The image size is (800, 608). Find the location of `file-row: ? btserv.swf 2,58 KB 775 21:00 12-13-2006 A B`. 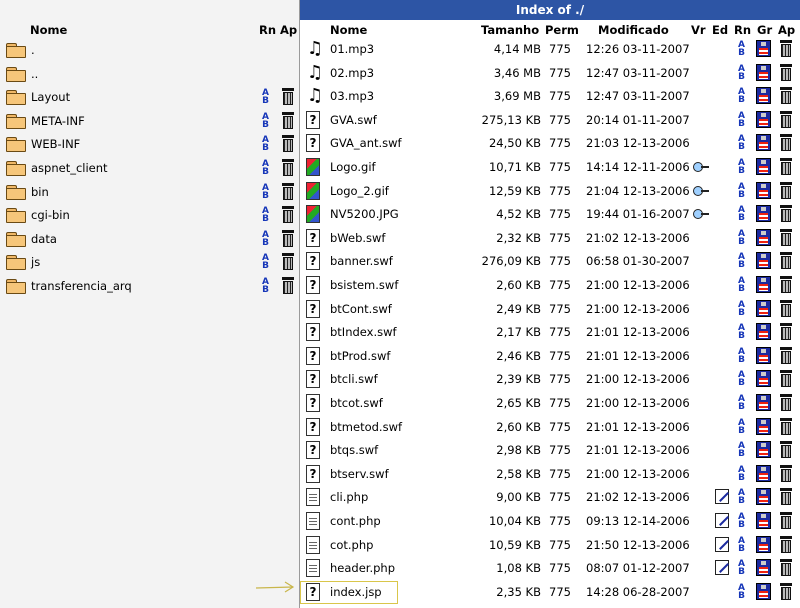

file-row: ? btserv.swf 2,58 KB 775 21:00 12-13-2006 A B is located at coordinates (550, 474).